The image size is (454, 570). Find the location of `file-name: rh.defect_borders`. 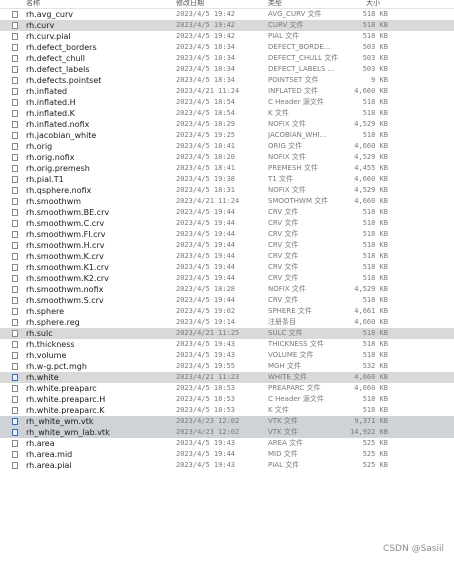

file-name: rh.defect_borders is located at coordinates (61, 47).